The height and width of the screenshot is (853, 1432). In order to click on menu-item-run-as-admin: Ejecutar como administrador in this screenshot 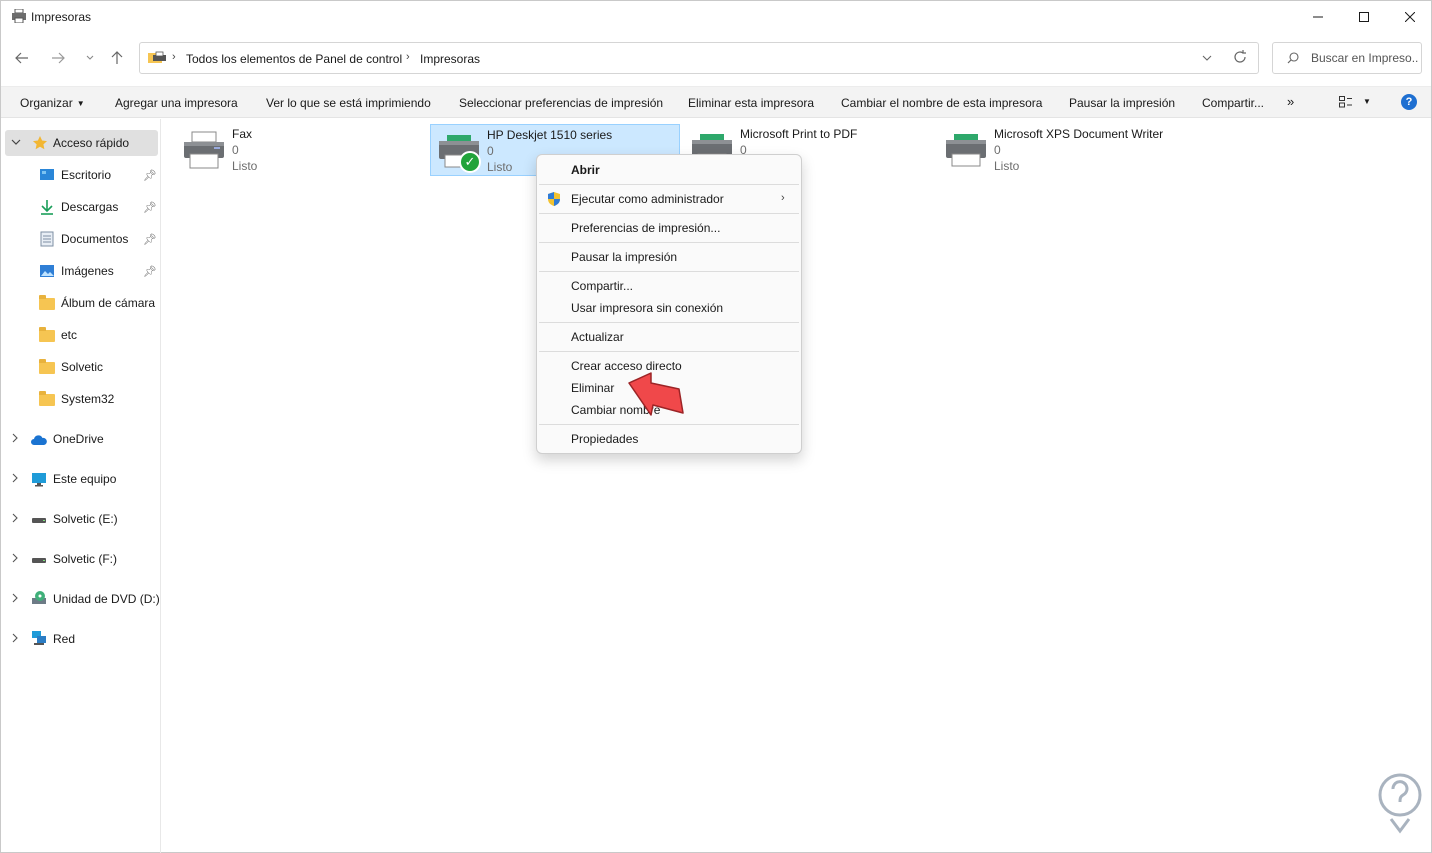, I will do `click(647, 199)`.